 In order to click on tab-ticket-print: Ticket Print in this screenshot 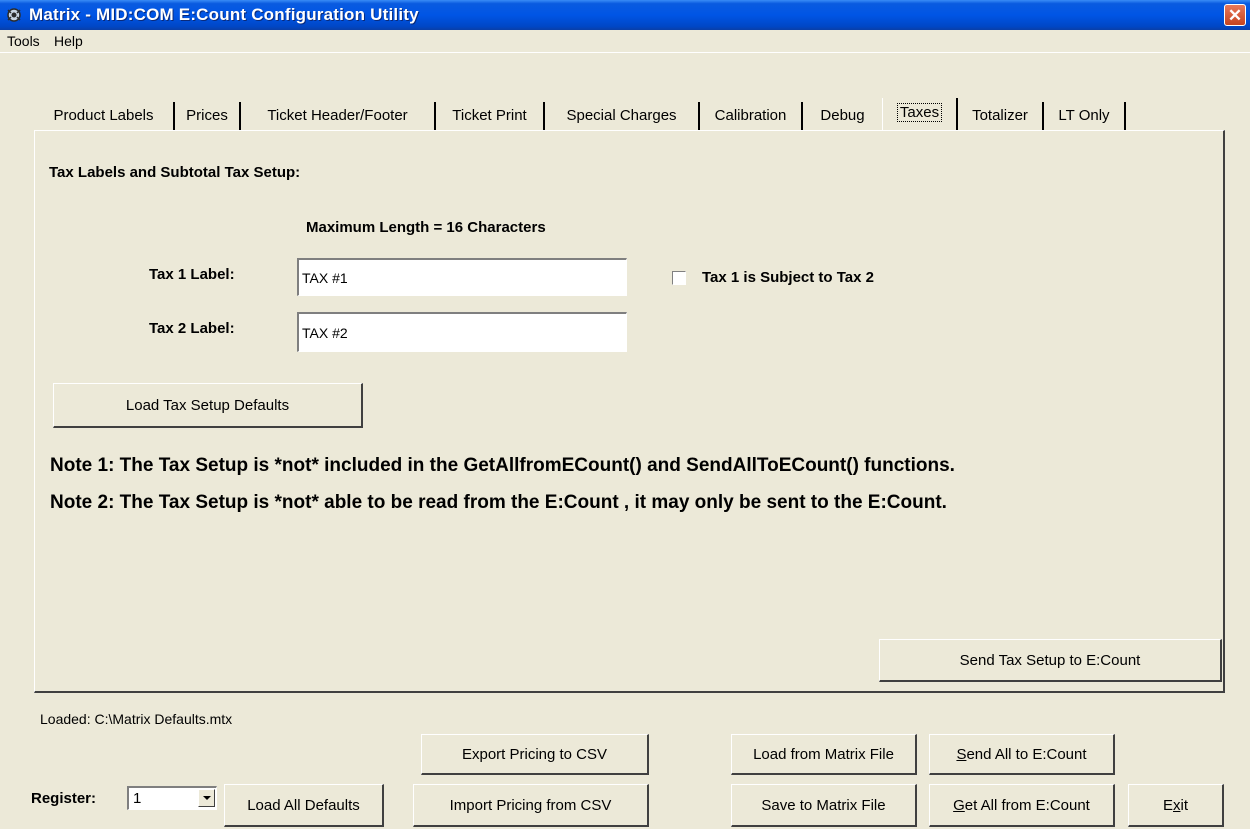, I will do `click(490, 116)`.